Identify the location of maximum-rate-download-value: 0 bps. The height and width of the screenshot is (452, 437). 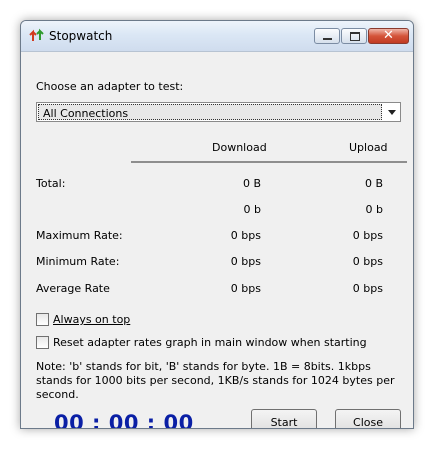
(245, 235).